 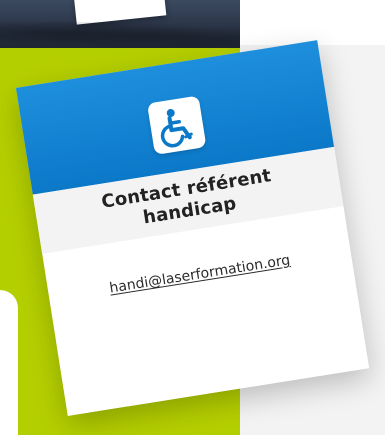 I want to click on top-photo, so click(x=120, y=24).